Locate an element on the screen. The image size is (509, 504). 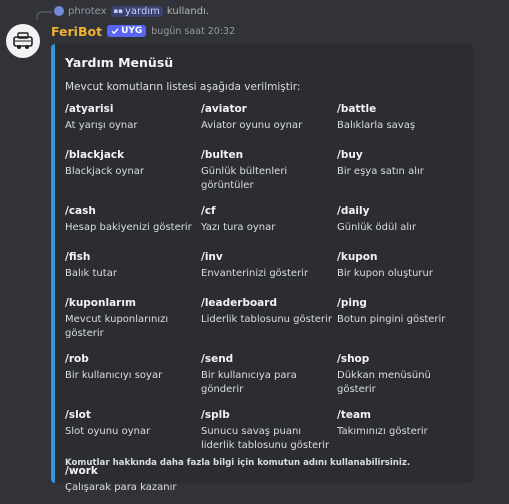
command-description: Yazı tura oynar is located at coordinates (238, 227).